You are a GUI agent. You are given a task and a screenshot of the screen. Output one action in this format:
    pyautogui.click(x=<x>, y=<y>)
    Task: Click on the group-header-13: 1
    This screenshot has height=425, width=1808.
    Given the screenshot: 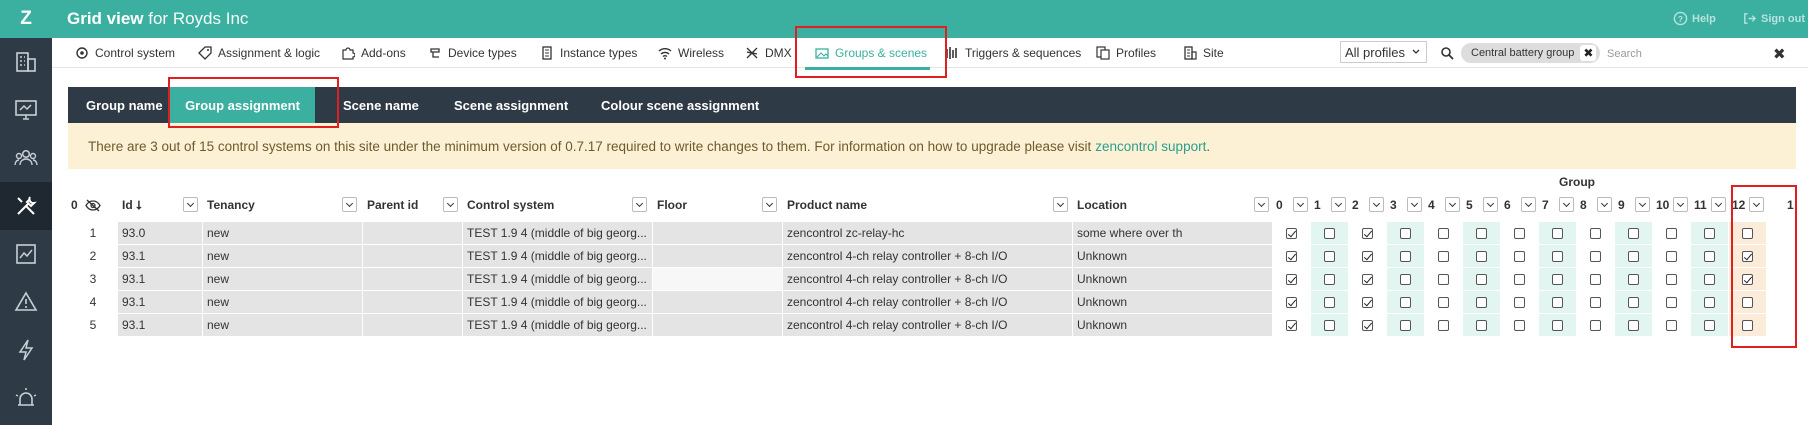 What is the action you would take?
    pyautogui.click(x=1790, y=205)
    